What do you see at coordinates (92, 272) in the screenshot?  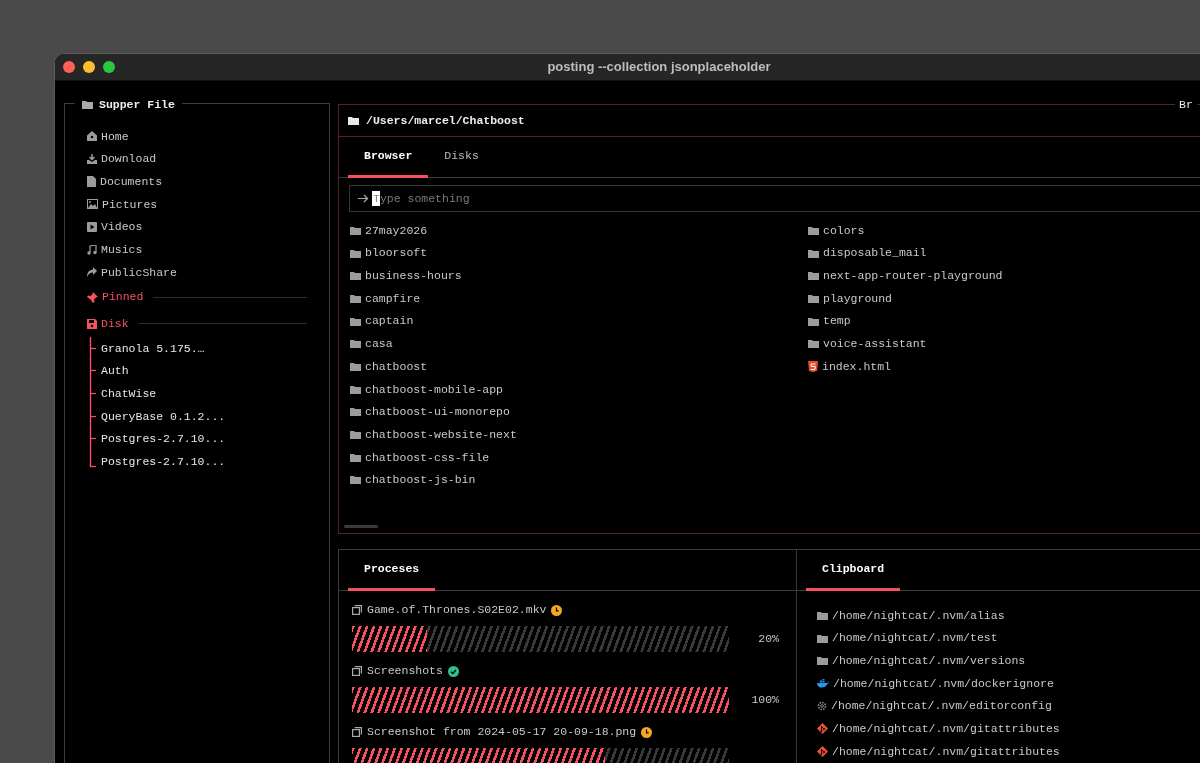 I see `share-icon` at bounding box center [92, 272].